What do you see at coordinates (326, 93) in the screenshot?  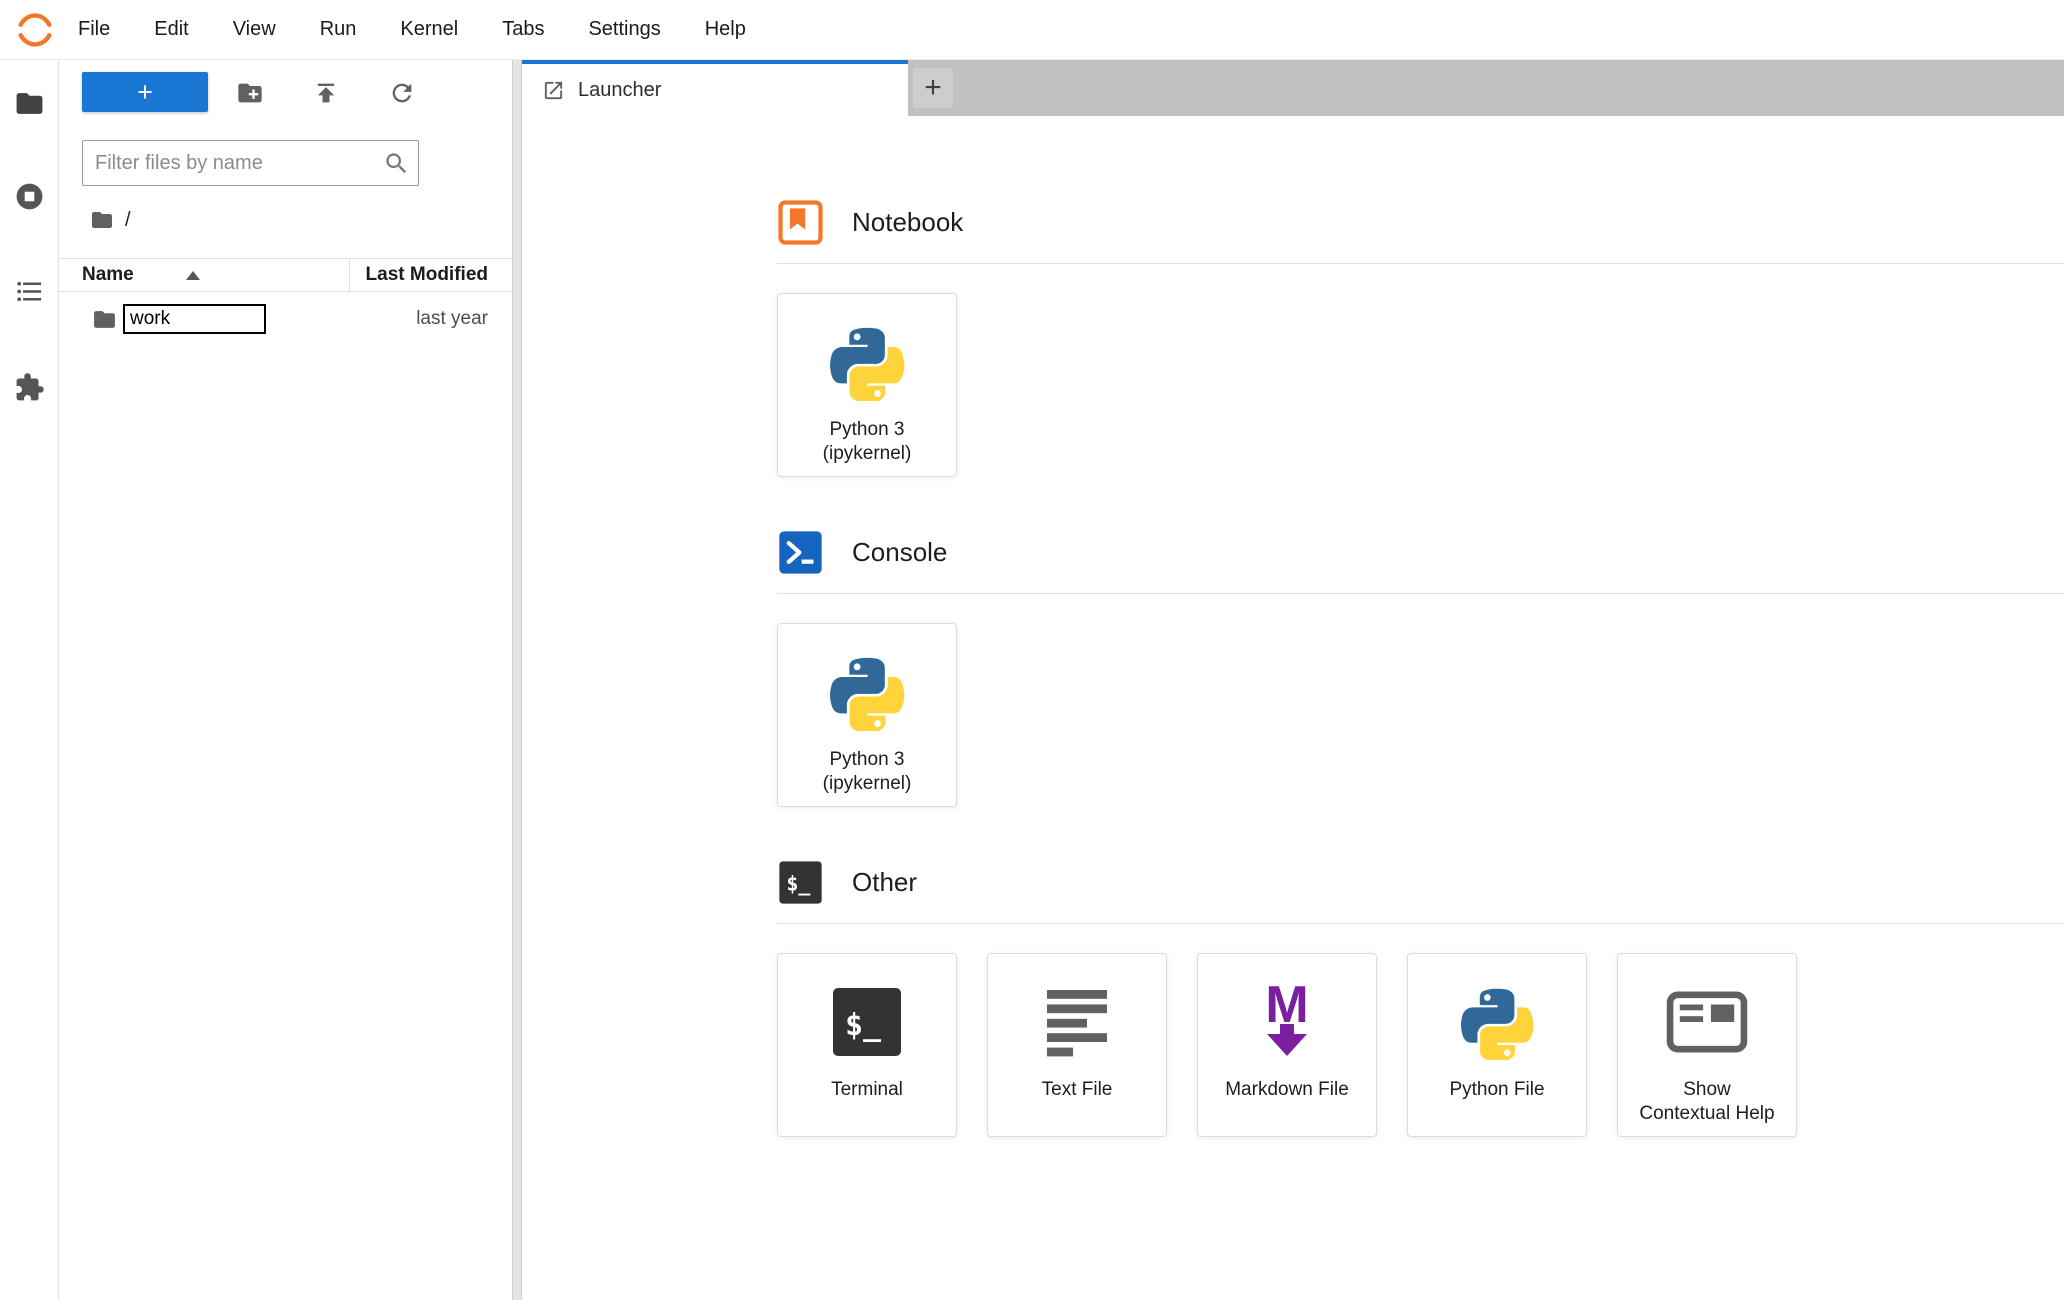 I see `upload-button` at bounding box center [326, 93].